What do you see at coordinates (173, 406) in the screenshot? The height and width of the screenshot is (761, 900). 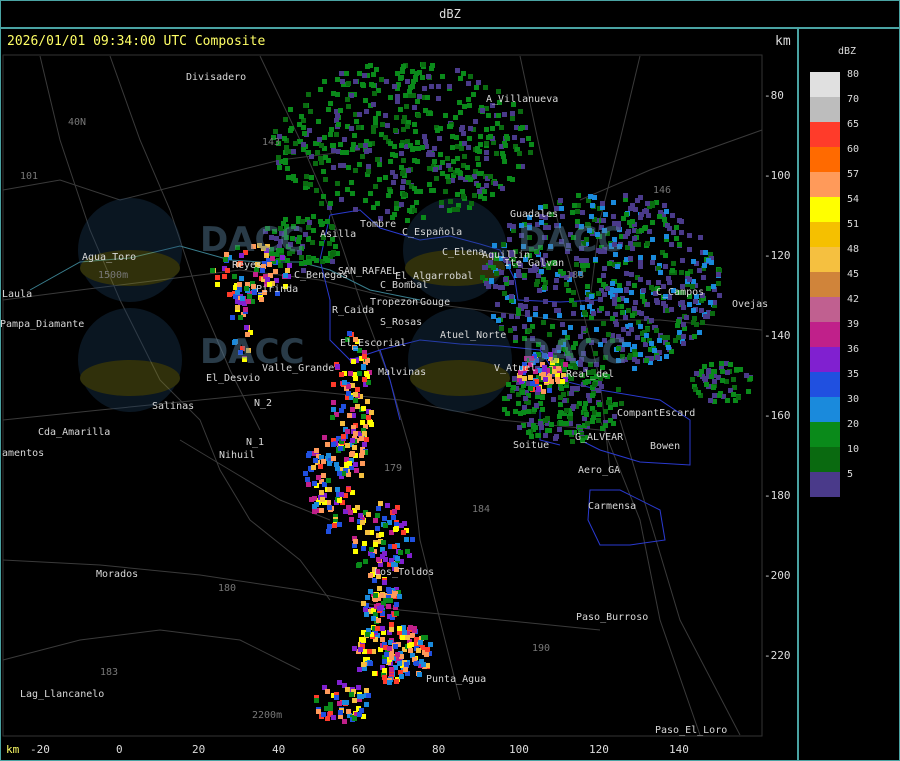 I see `place-label: Salinas` at bounding box center [173, 406].